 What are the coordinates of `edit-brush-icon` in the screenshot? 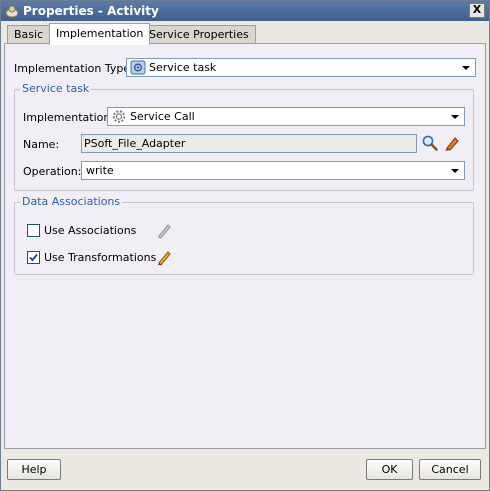 It's located at (452, 143).